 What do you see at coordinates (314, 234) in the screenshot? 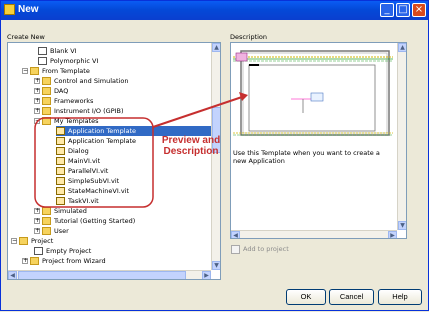
I see `preview-horizontal-scrollbar: ◀ ▶` at bounding box center [314, 234].